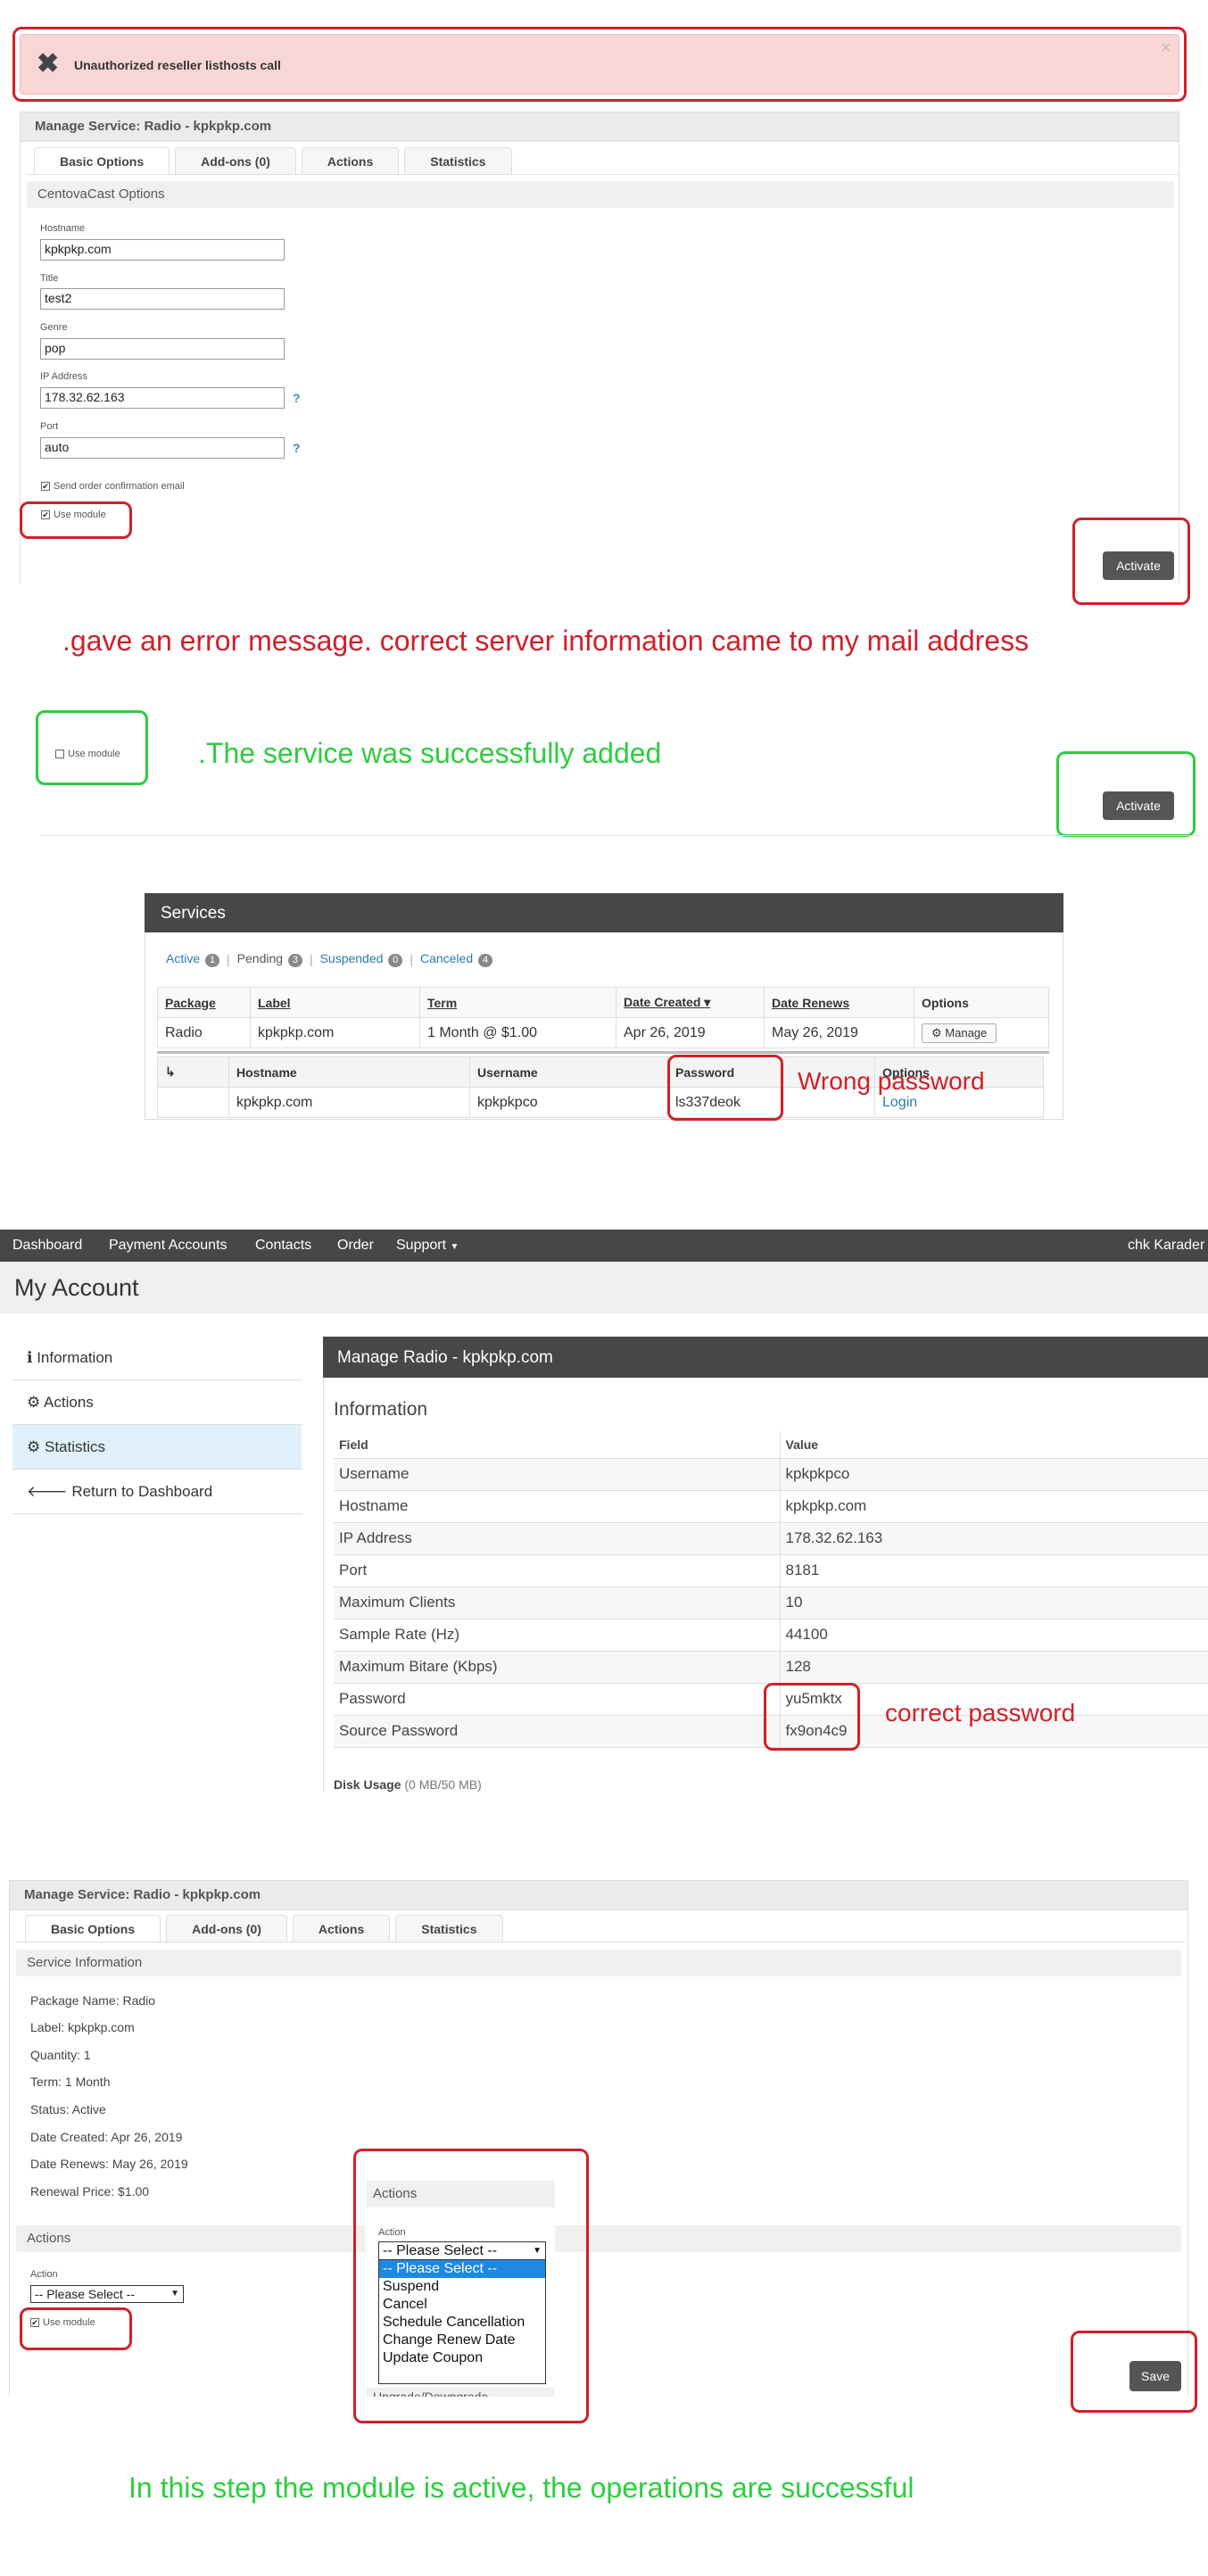 Image resolution: width=1208 pixels, height=2576 pixels. I want to click on wrong-password-annotation: Wrong password, so click(891, 1081).